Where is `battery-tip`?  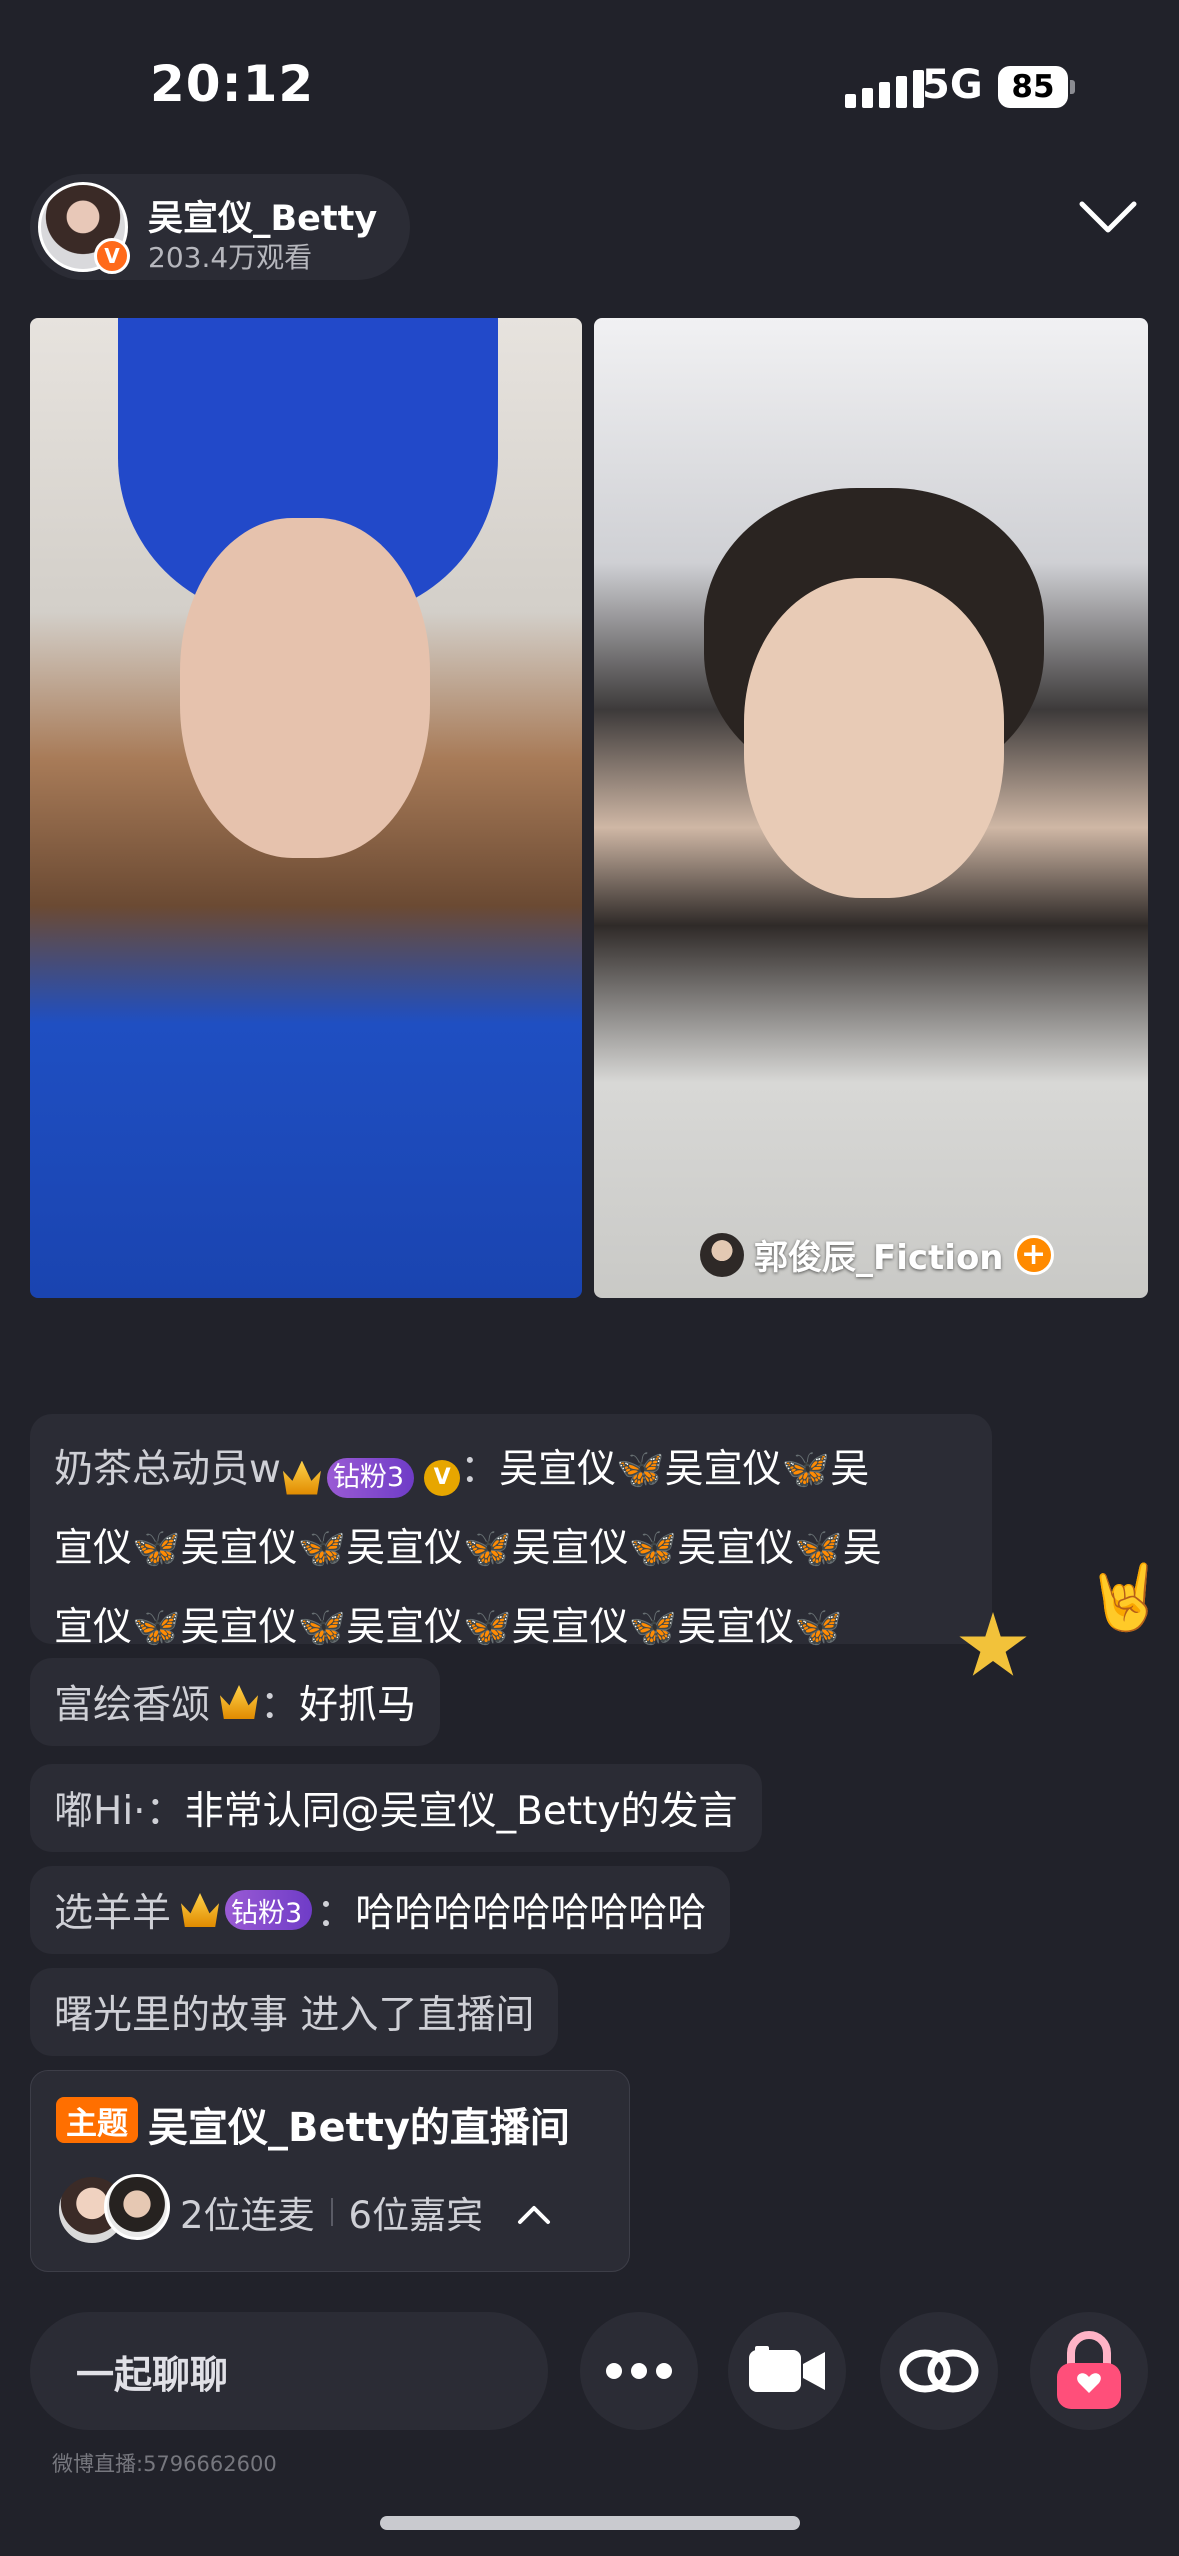 battery-tip is located at coordinates (1072, 87).